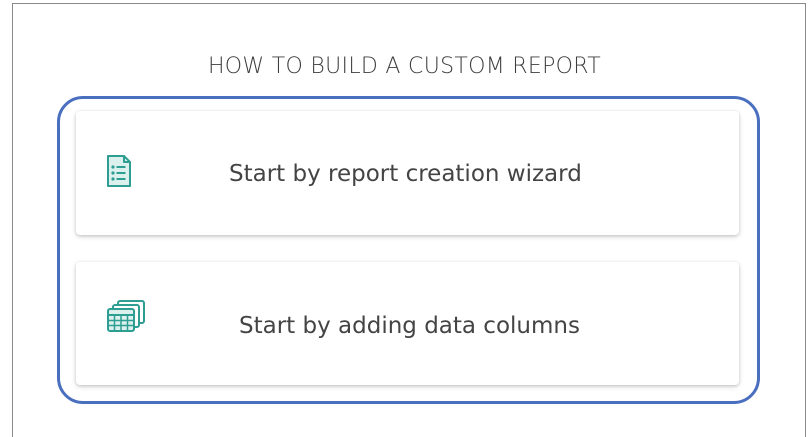  Describe the element at coordinates (126, 318) in the screenshot. I see `data-columns-icon` at that location.